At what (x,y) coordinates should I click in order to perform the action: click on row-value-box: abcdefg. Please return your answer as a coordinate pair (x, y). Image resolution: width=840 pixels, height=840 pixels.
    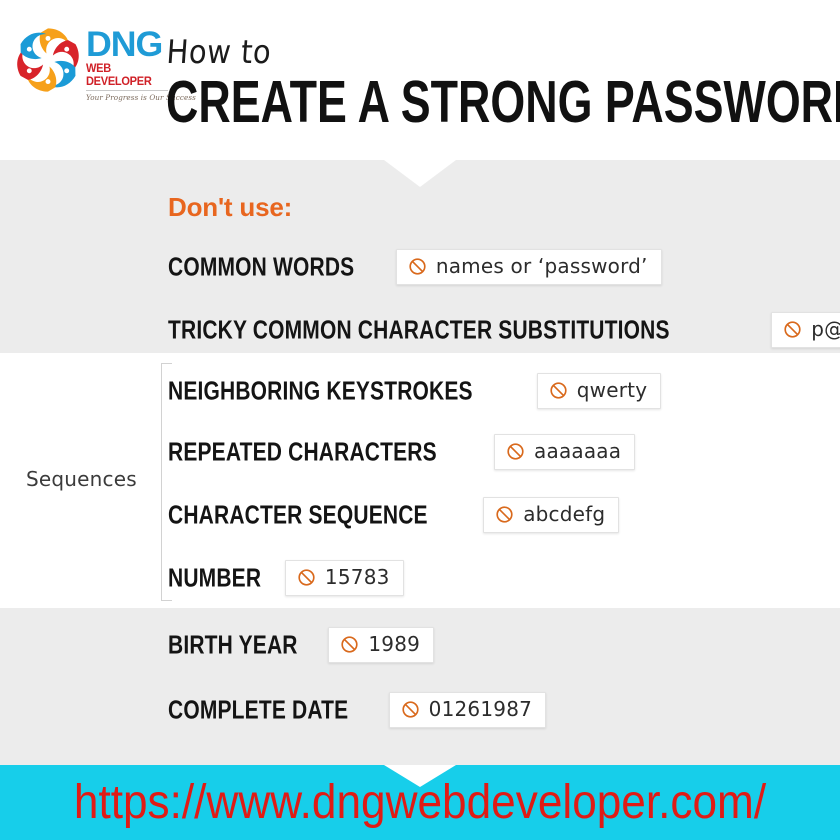
    Looking at the image, I should click on (551, 515).